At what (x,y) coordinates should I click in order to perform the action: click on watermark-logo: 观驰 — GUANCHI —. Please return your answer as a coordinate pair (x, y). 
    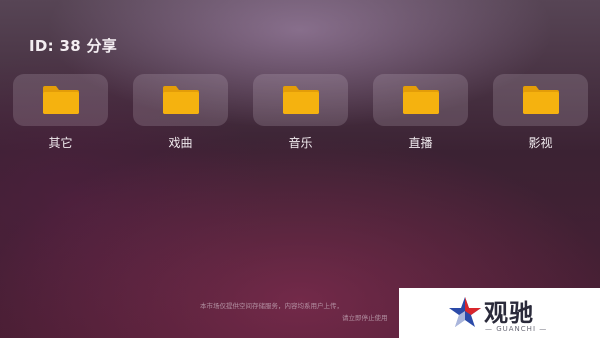
    Looking at the image, I should click on (499, 313).